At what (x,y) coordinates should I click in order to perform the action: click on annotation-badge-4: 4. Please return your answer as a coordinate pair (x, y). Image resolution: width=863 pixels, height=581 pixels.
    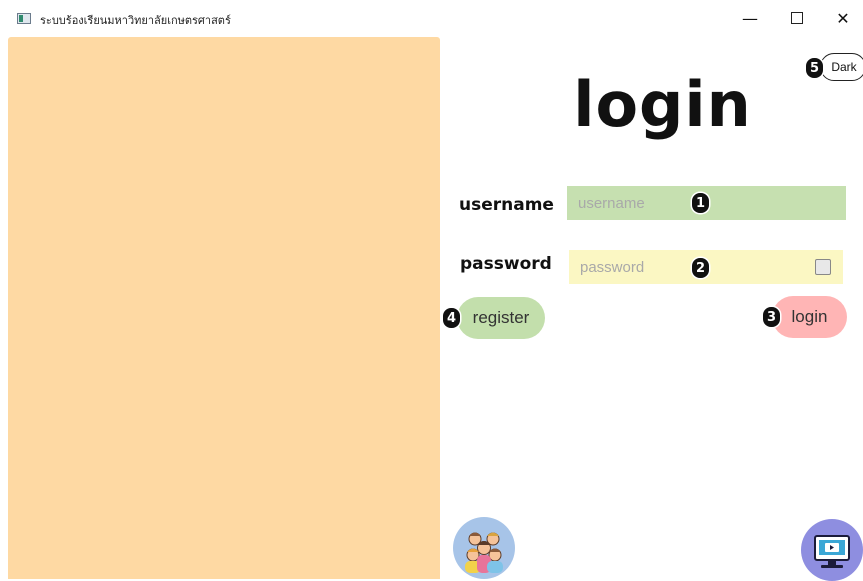
    Looking at the image, I should click on (451, 318).